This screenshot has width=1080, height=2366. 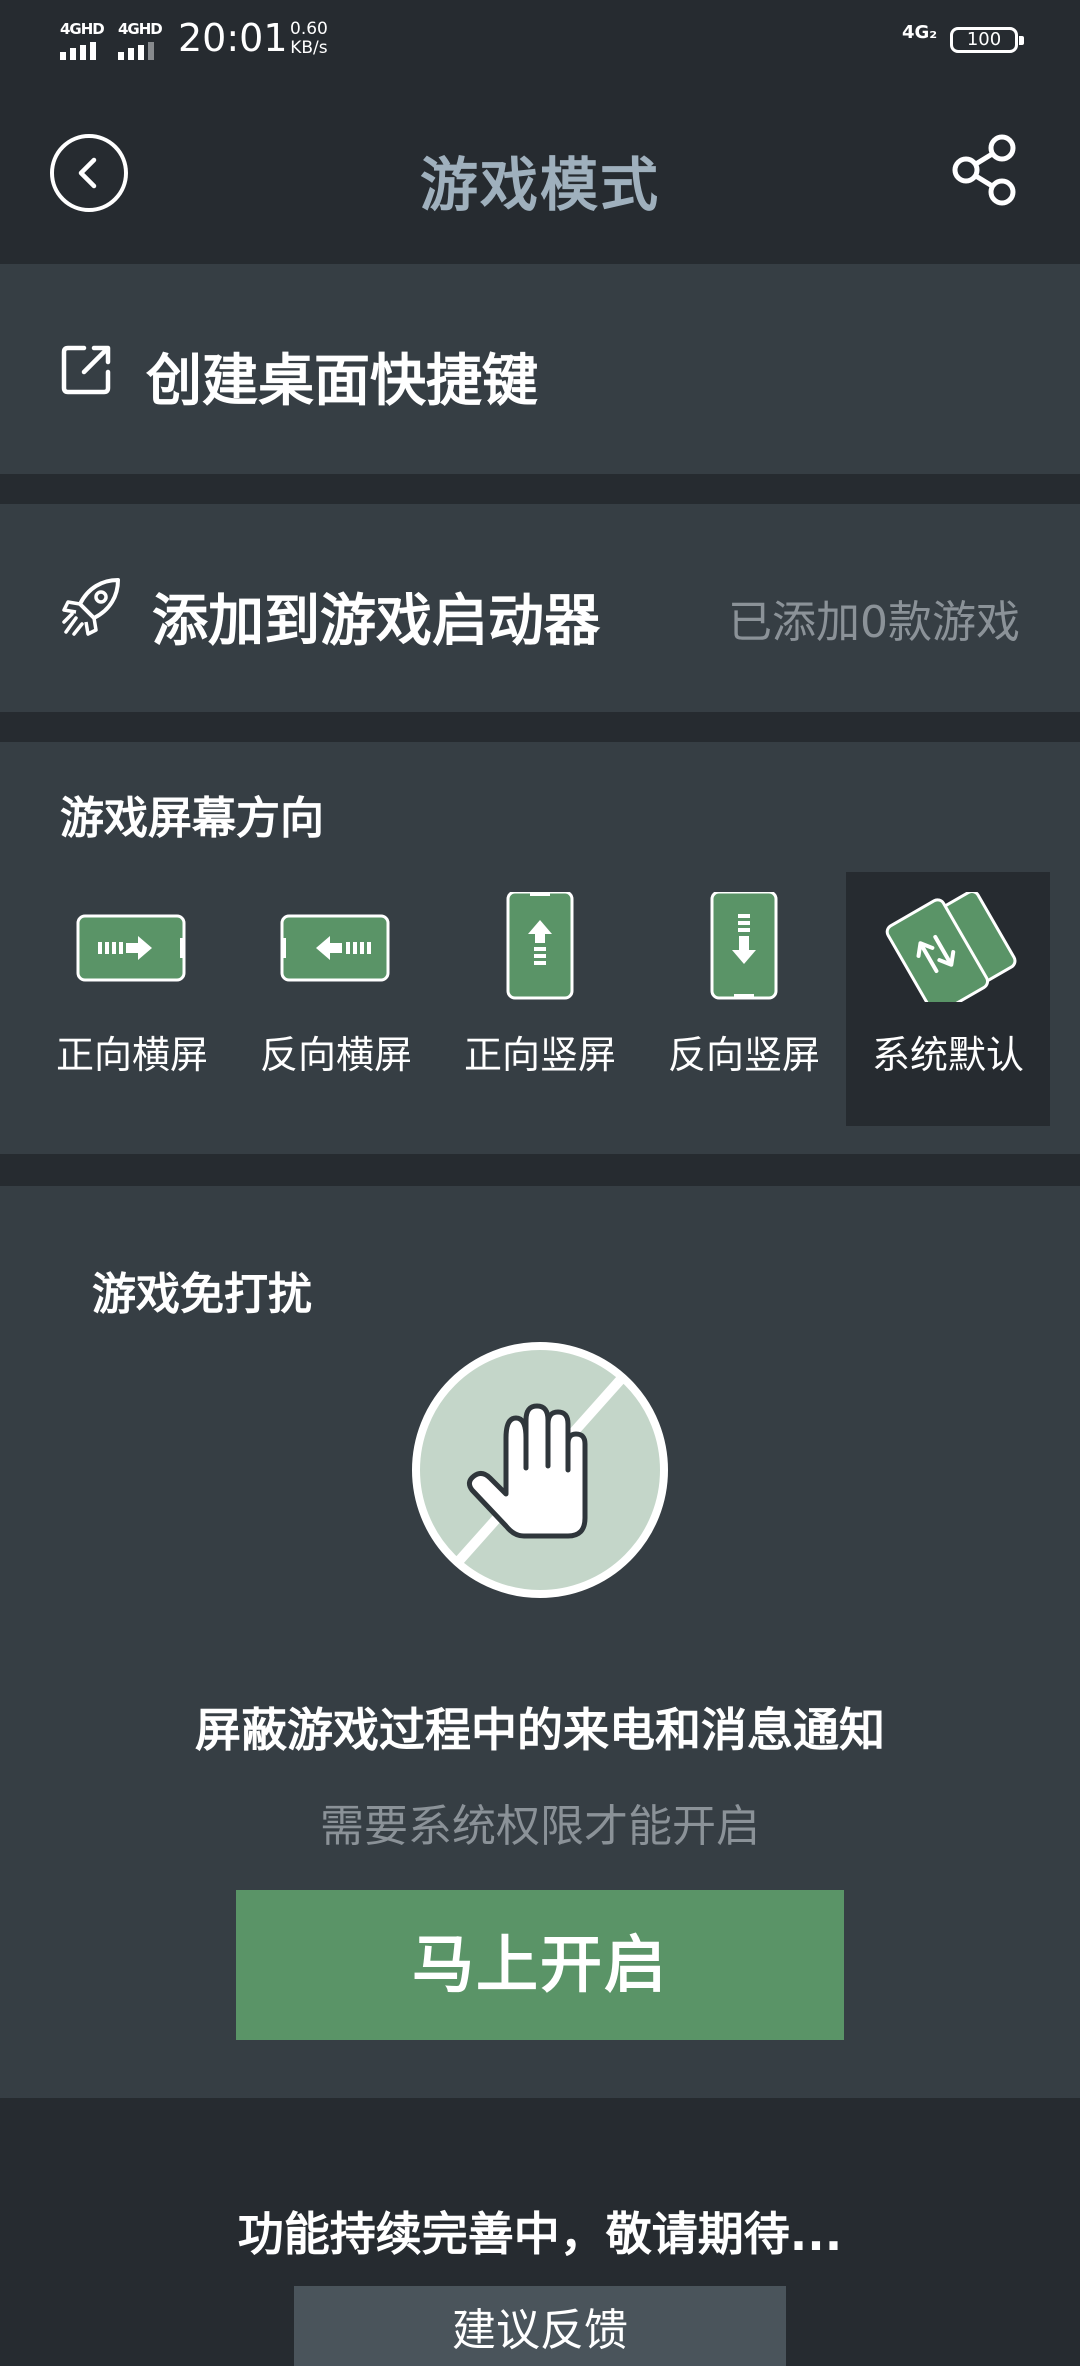 What do you see at coordinates (540, 1826) in the screenshot?
I see `dnd-permission-note: 需要系统权限才能开启` at bounding box center [540, 1826].